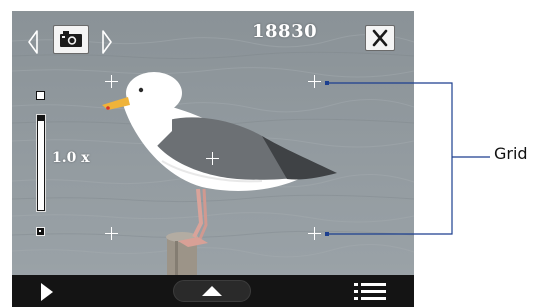 The width and height of the screenshot is (542, 307). What do you see at coordinates (511, 153) in the screenshot?
I see `grid-callout-label: Grid` at bounding box center [511, 153].